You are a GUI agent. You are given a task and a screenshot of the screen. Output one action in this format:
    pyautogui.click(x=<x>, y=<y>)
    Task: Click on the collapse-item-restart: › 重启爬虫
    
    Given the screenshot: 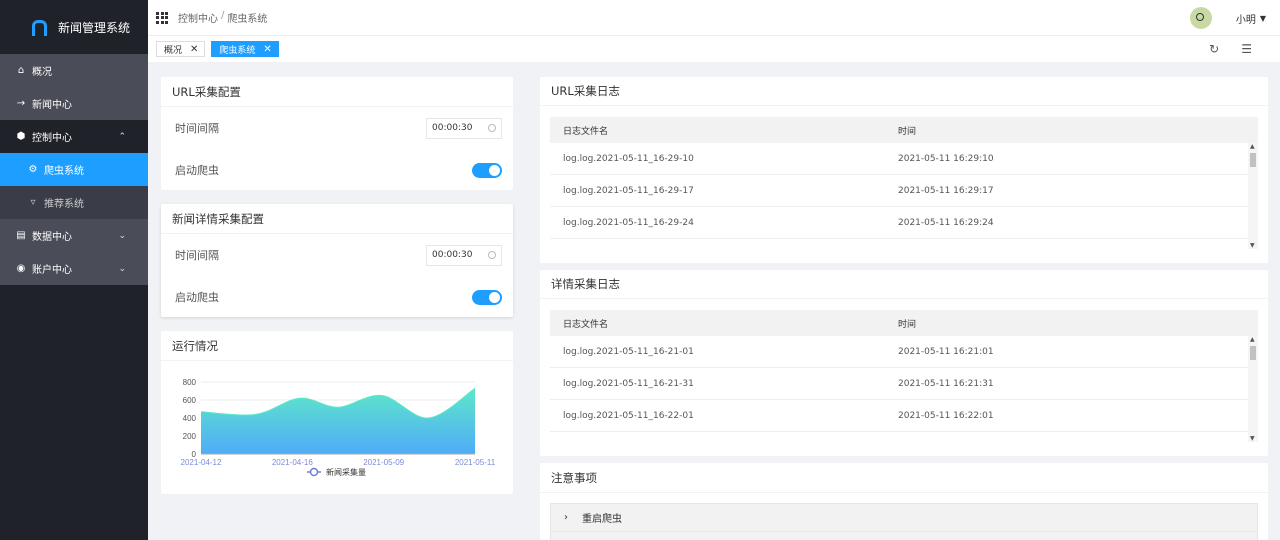 What is the action you would take?
    pyautogui.click(x=904, y=517)
    